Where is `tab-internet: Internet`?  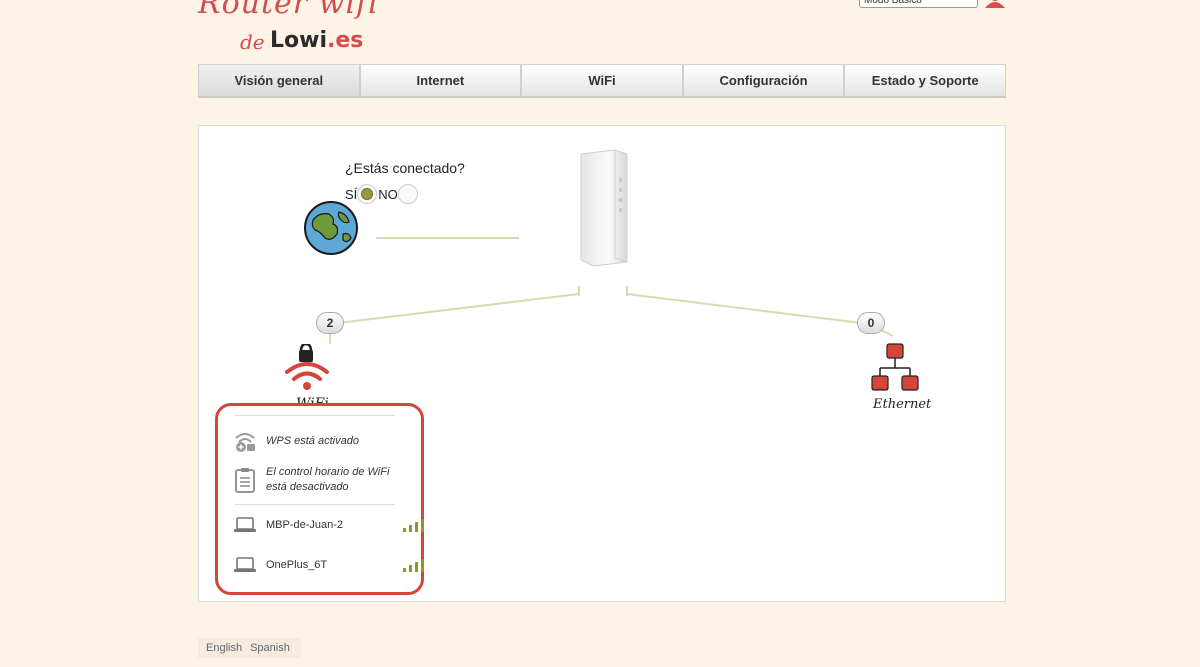
tab-internet: Internet is located at coordinates (440, 81).